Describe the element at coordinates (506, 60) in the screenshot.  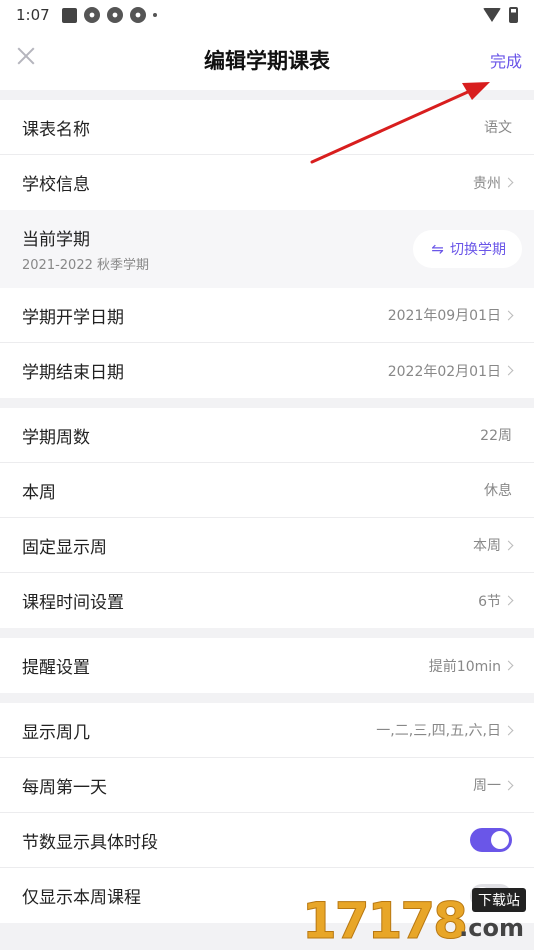
I see `done-button: 完成` at that location.